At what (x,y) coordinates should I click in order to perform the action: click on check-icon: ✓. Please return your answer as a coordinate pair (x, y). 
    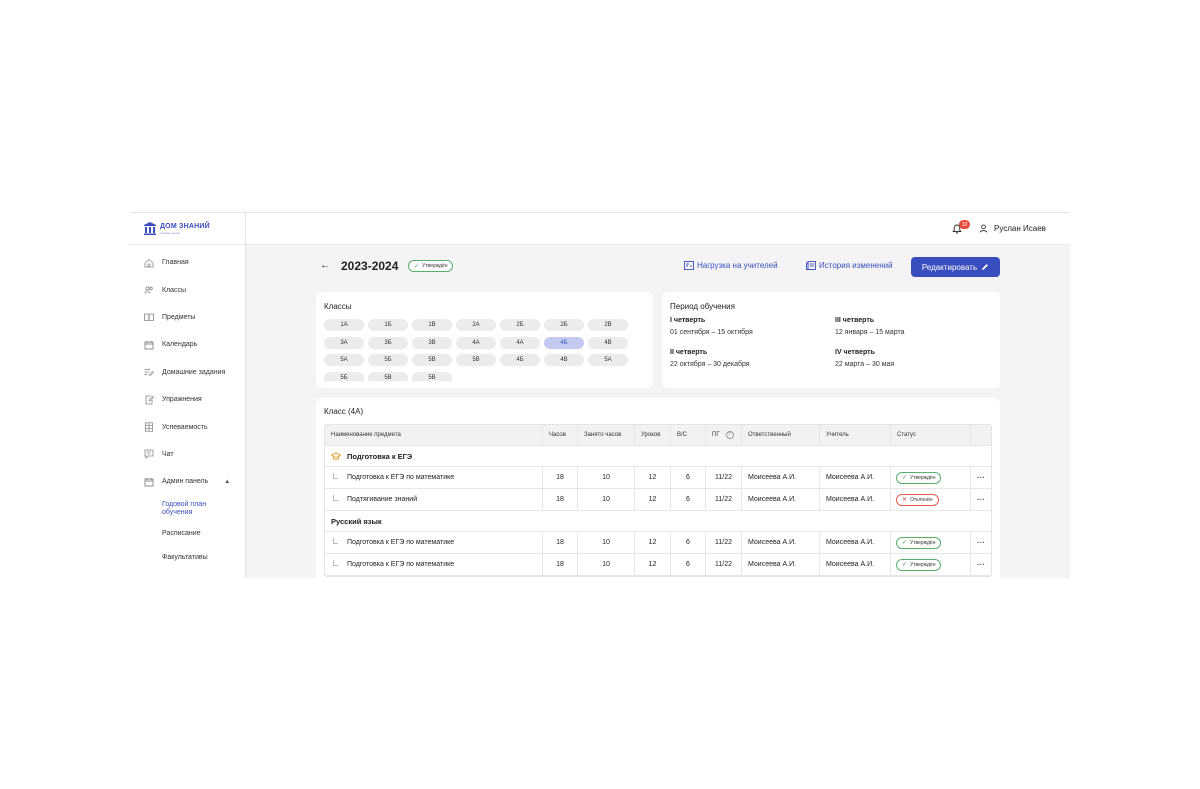
    Looking at the image, I should click on (905, 543).